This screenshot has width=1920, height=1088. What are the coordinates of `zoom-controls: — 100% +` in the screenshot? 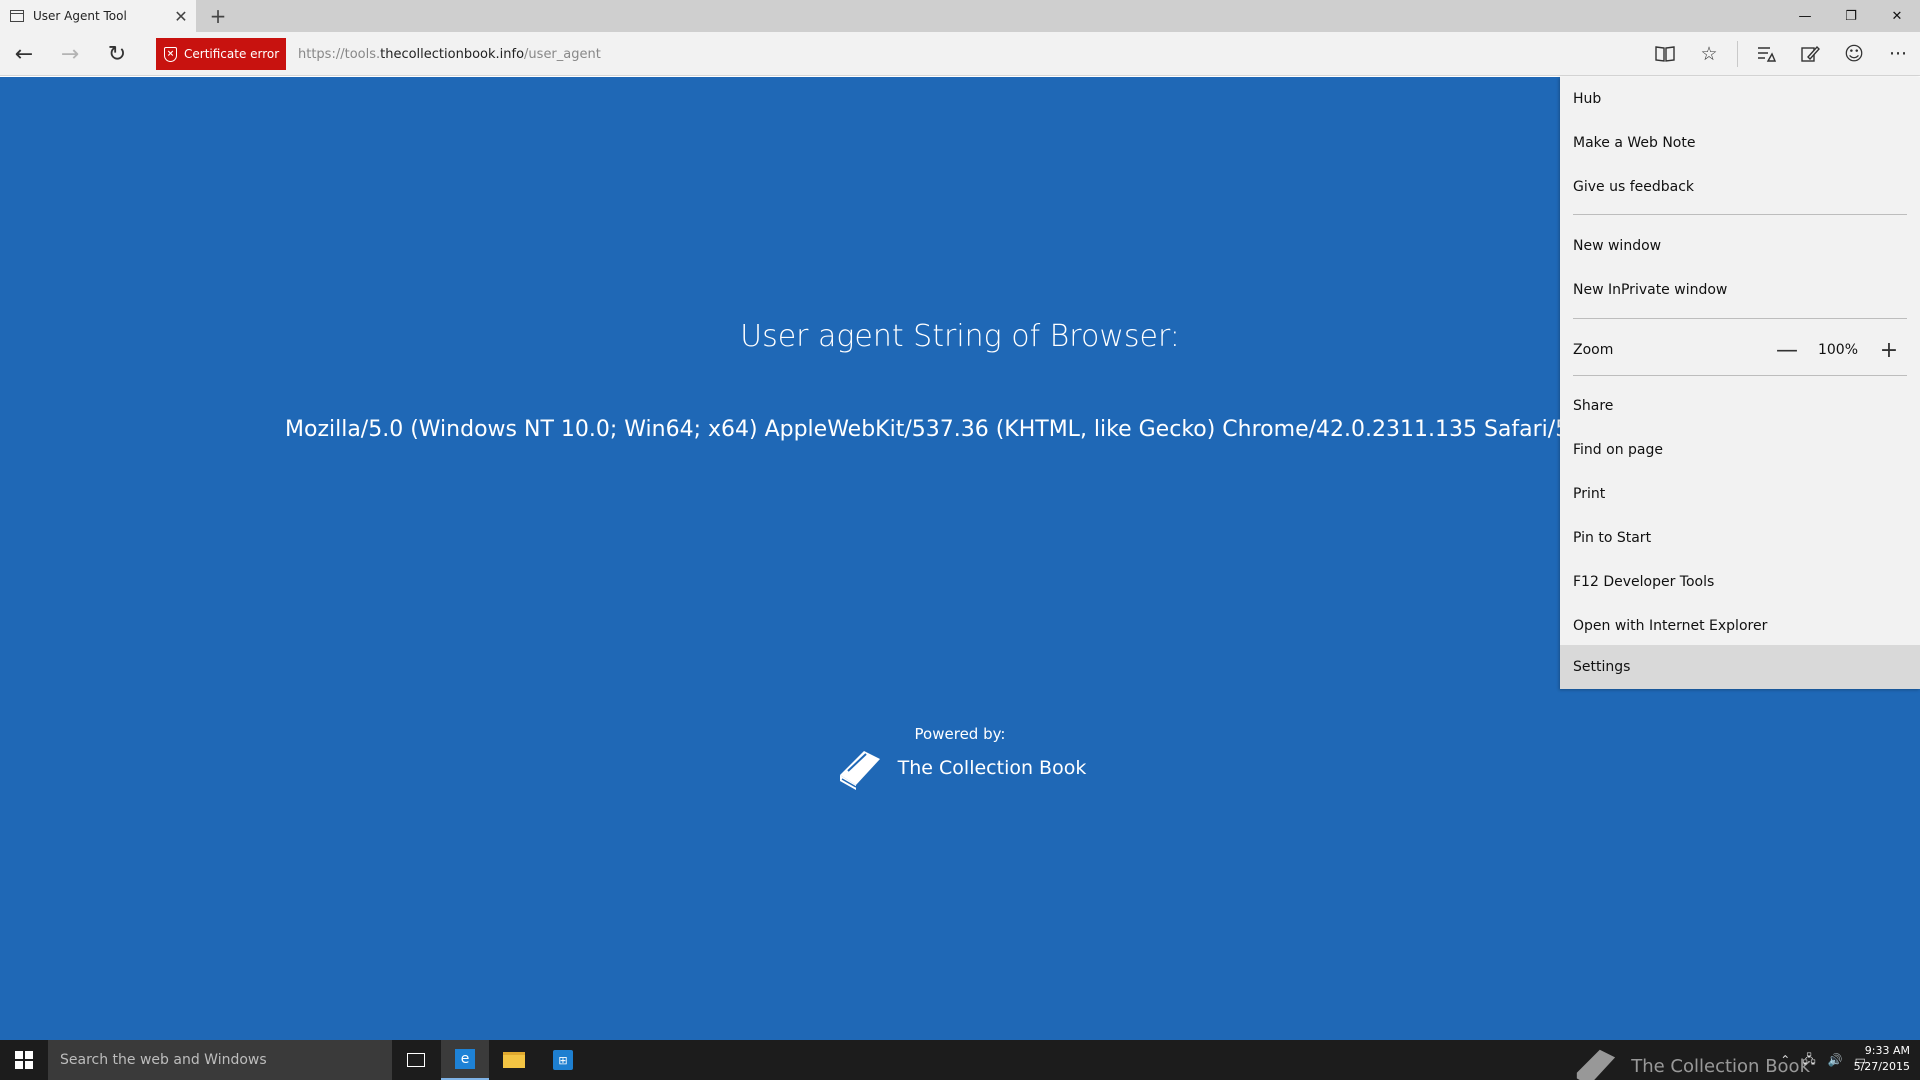 It's located at (1838, 350).